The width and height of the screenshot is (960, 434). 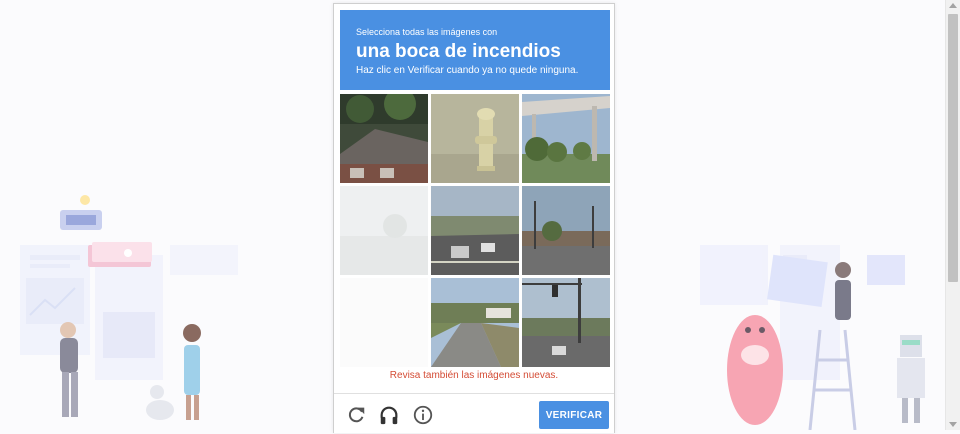 I want to click on scrollbar-thumb, so click(x=953, y=148).